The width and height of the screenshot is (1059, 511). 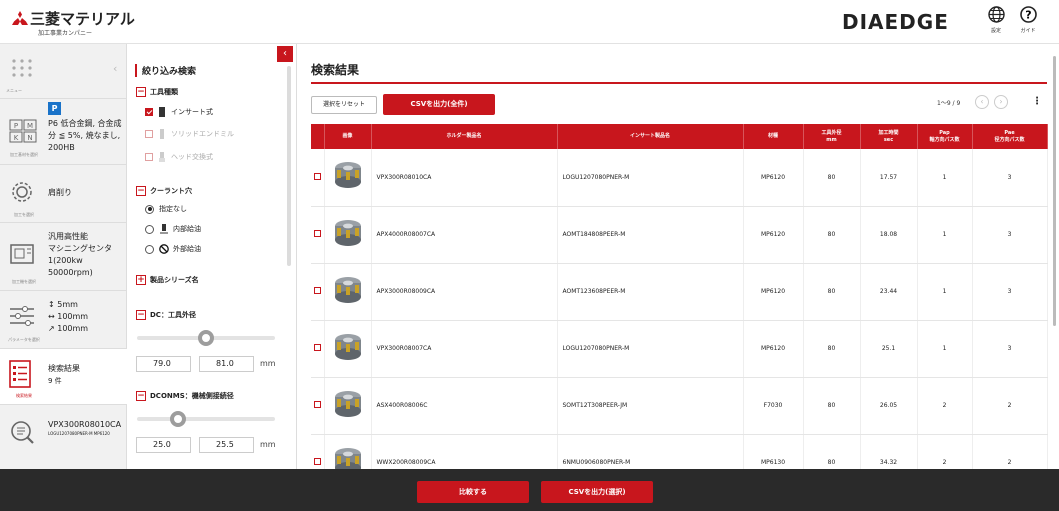 I want to click on dconms-section: − DCONMS：機械側接続径, so click(x=185, y=396).